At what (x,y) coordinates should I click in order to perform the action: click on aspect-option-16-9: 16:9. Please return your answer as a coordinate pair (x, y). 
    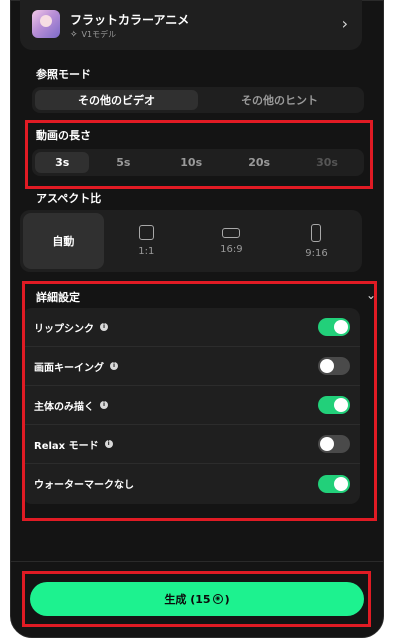
    Looking at the image, I should click on (231, 241).